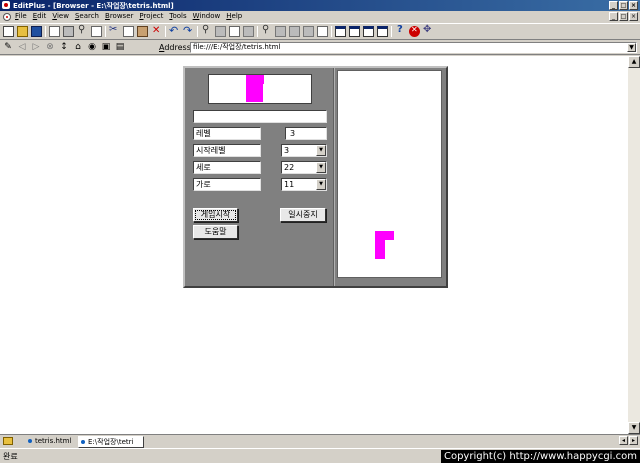 This screenshot has height=463, width=640. I want to click on find-in-files-icon, so click(234, 31).